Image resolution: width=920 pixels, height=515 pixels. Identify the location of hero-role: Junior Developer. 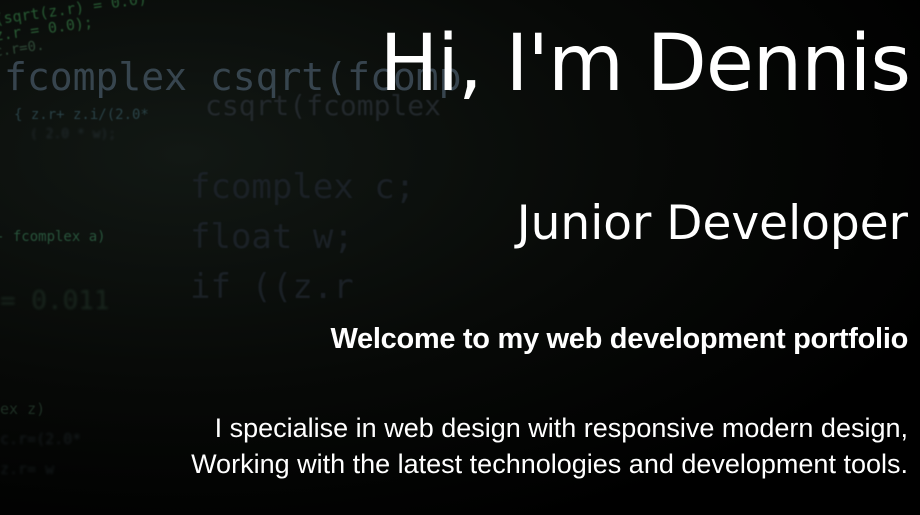
(712, 223).